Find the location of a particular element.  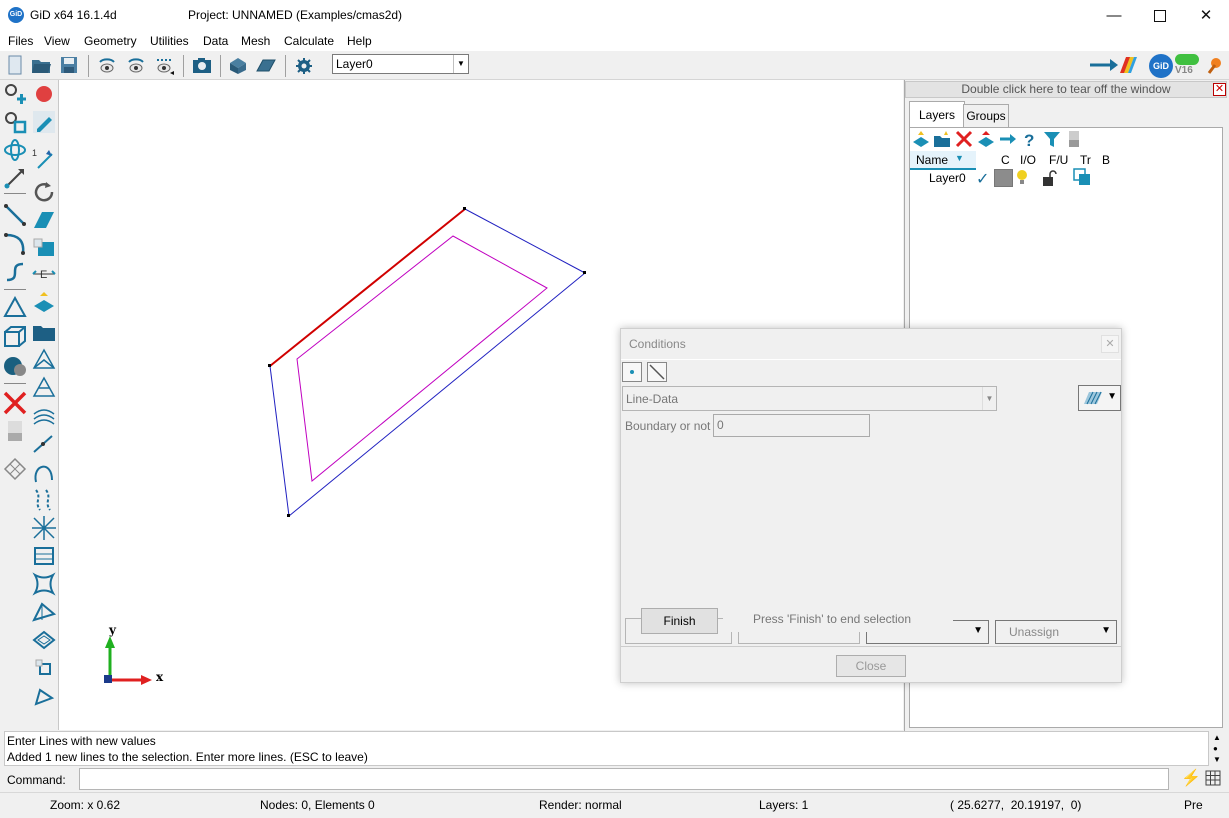

render-status: Render: normal is located at coordinates (580, 805).